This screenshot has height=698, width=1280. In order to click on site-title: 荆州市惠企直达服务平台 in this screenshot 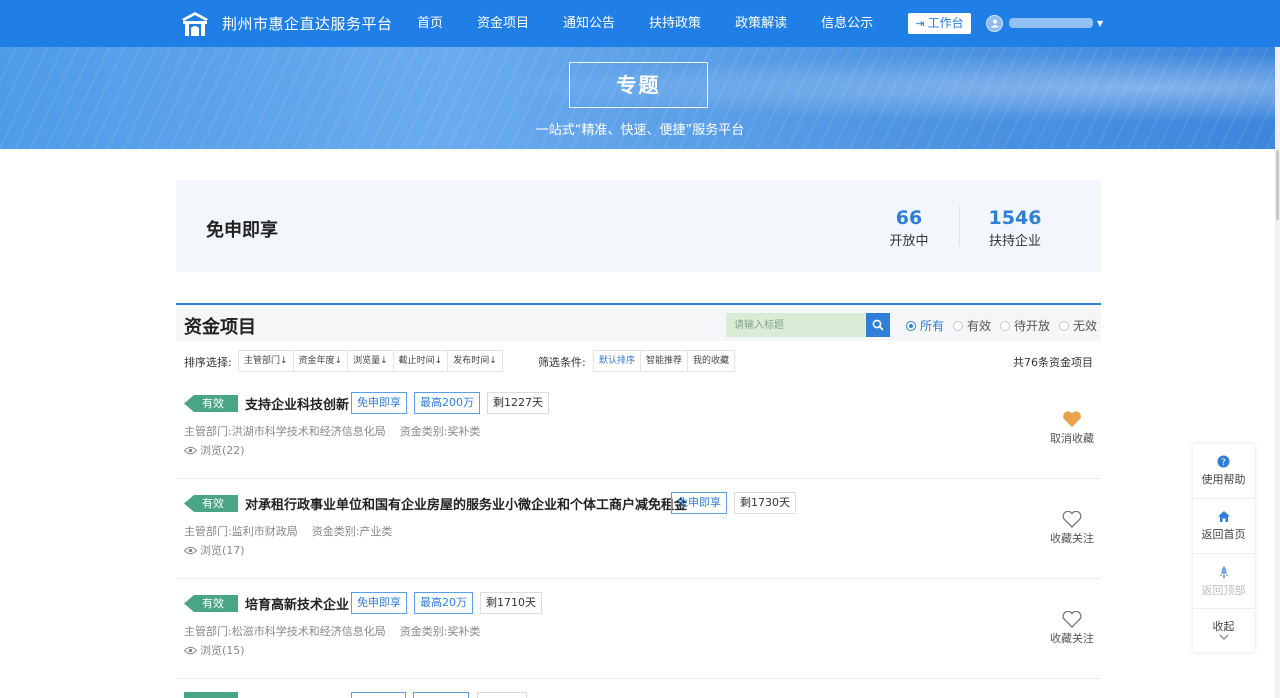, I will do `click(307, 23)`.